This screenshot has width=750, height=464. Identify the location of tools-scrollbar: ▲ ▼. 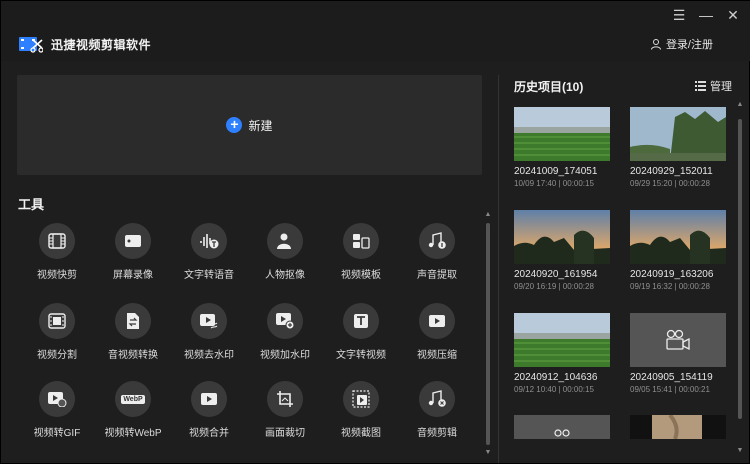
(488, 335).